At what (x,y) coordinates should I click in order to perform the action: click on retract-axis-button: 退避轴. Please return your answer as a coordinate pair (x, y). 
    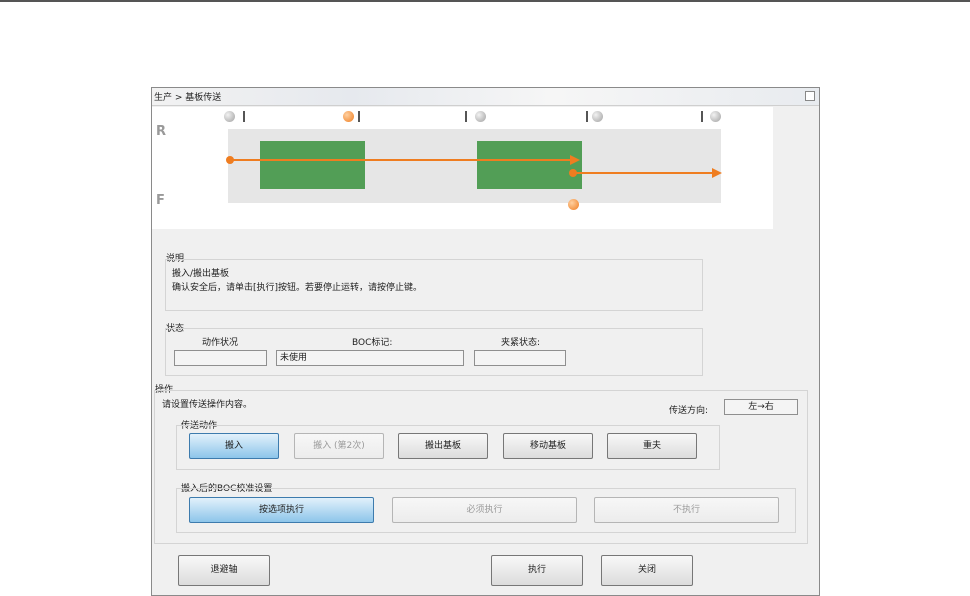
    Looking at the image, I should click on (224, 570).